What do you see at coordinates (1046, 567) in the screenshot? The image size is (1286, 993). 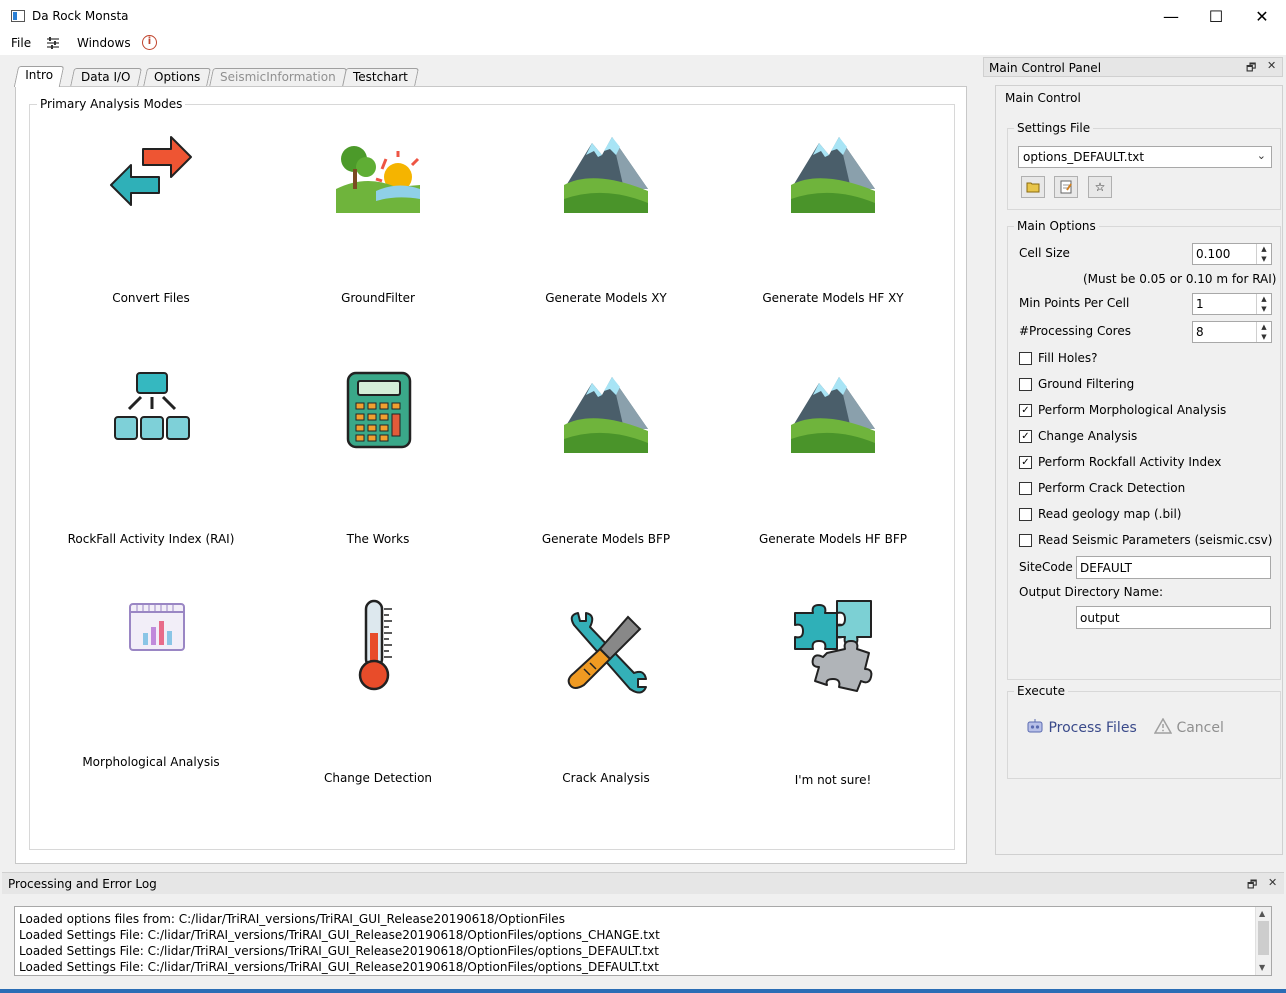 I see `sitecode-label: SiteCode` at bounding box center [1046, 567].